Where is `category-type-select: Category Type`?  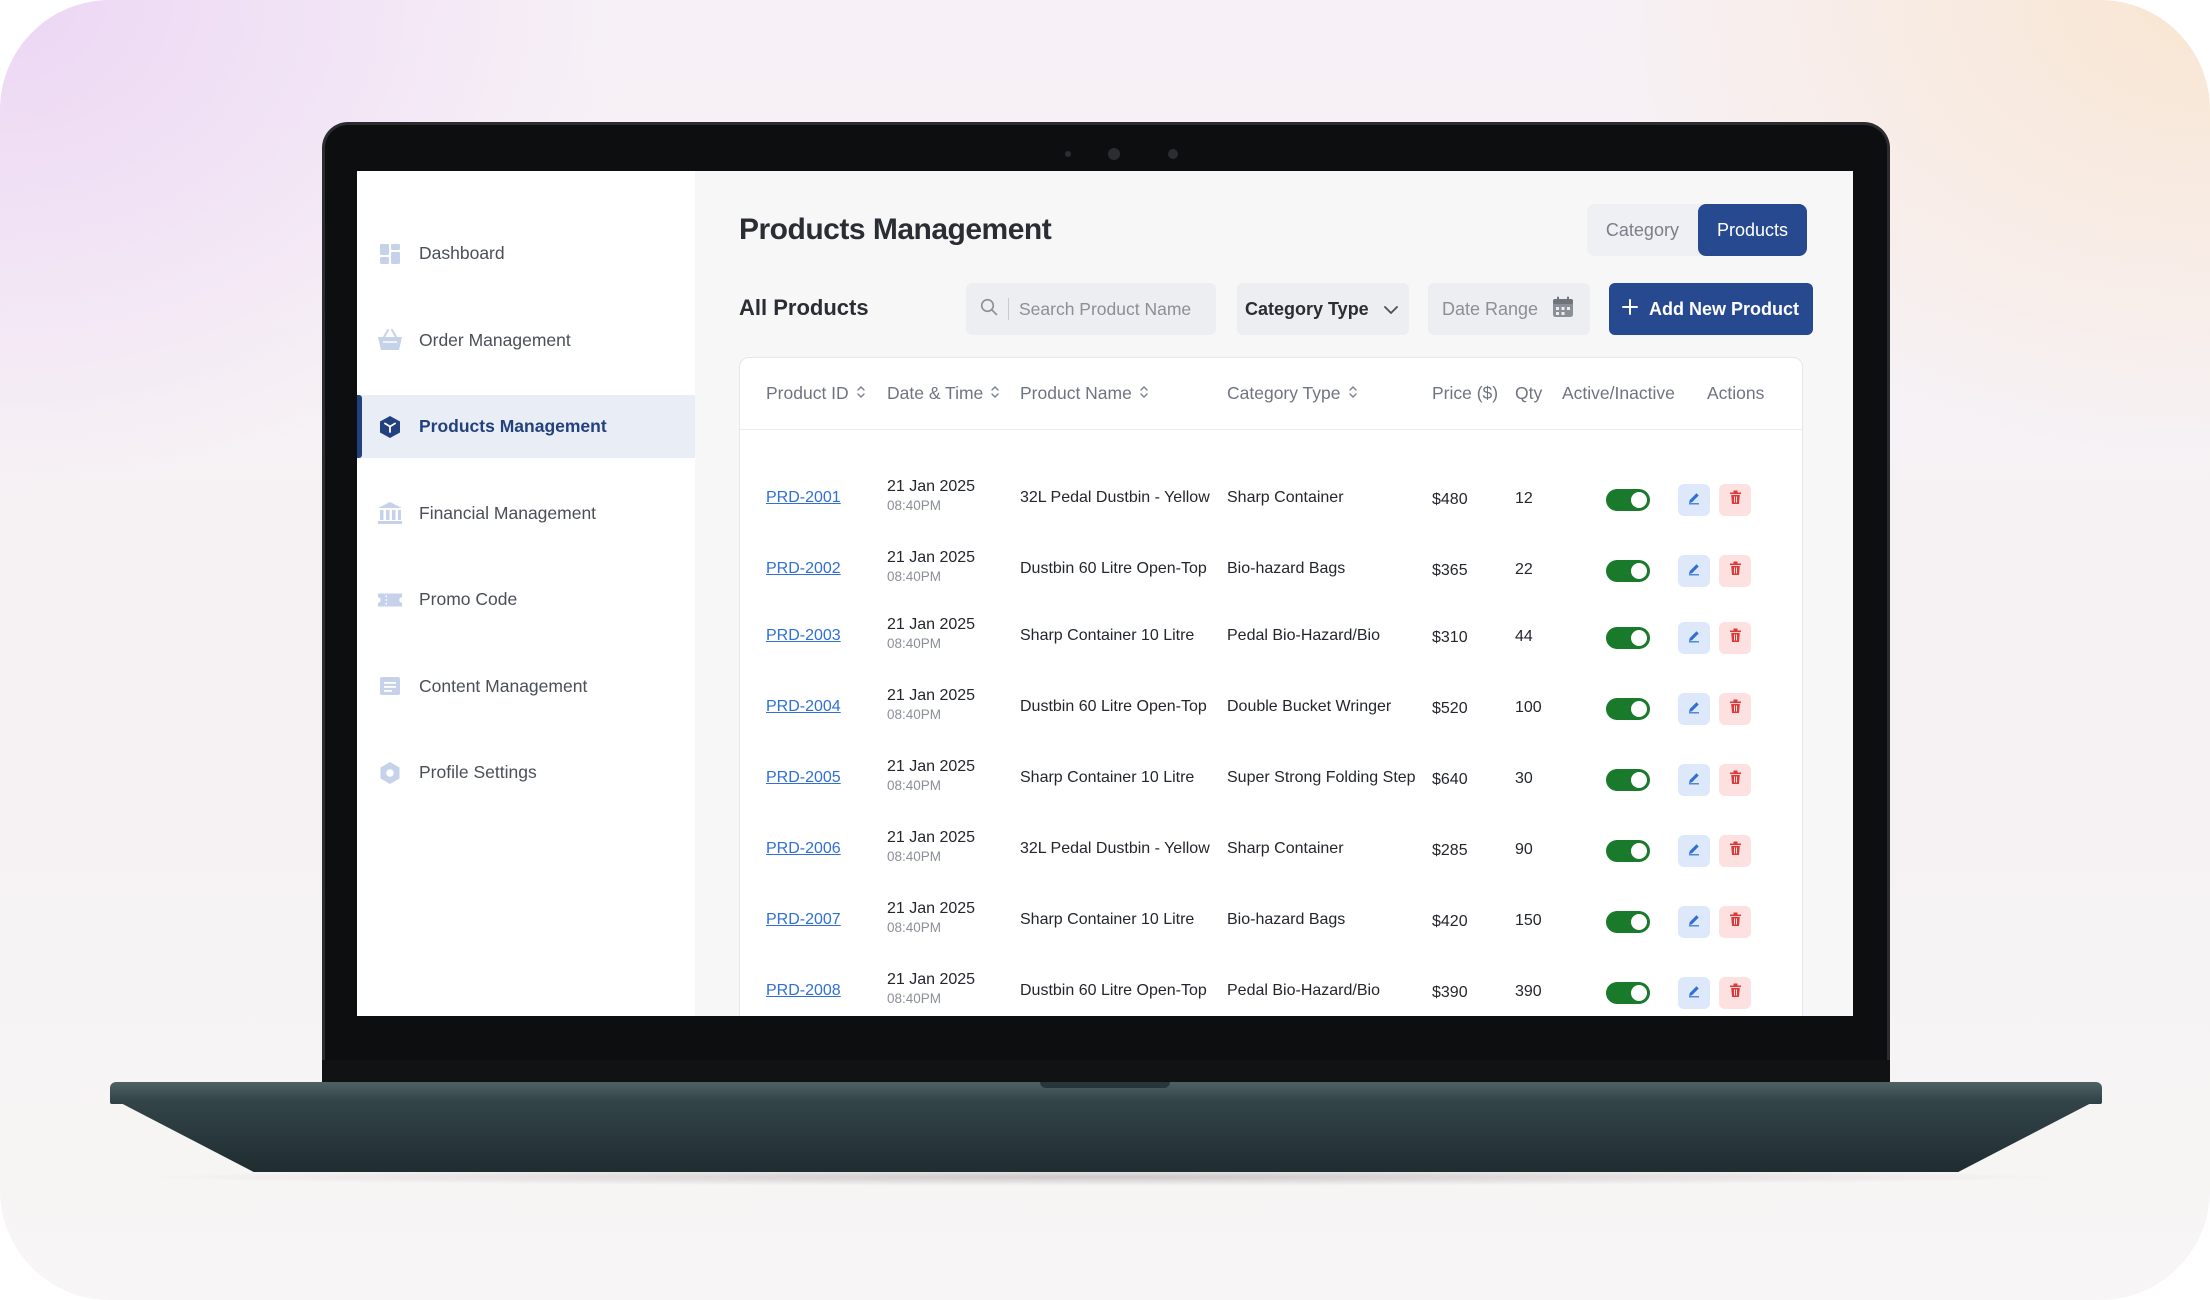
category-type-select: Category Type is located at coordinates (1323, 309).